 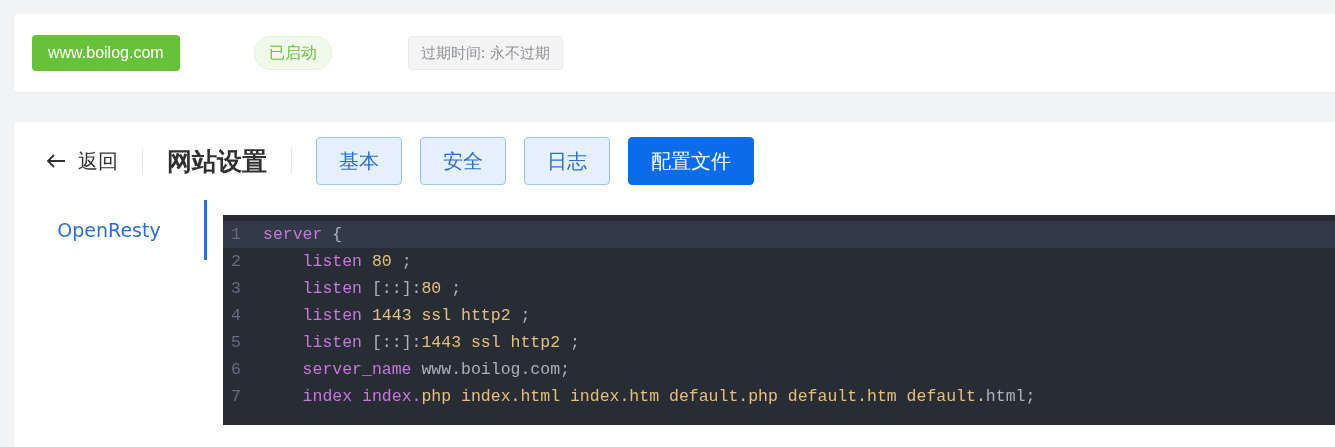 What do you see at coordinates (292, 53) in the screenshot?
I see `status-tag: 已启动` at bounding box center [292, 53].